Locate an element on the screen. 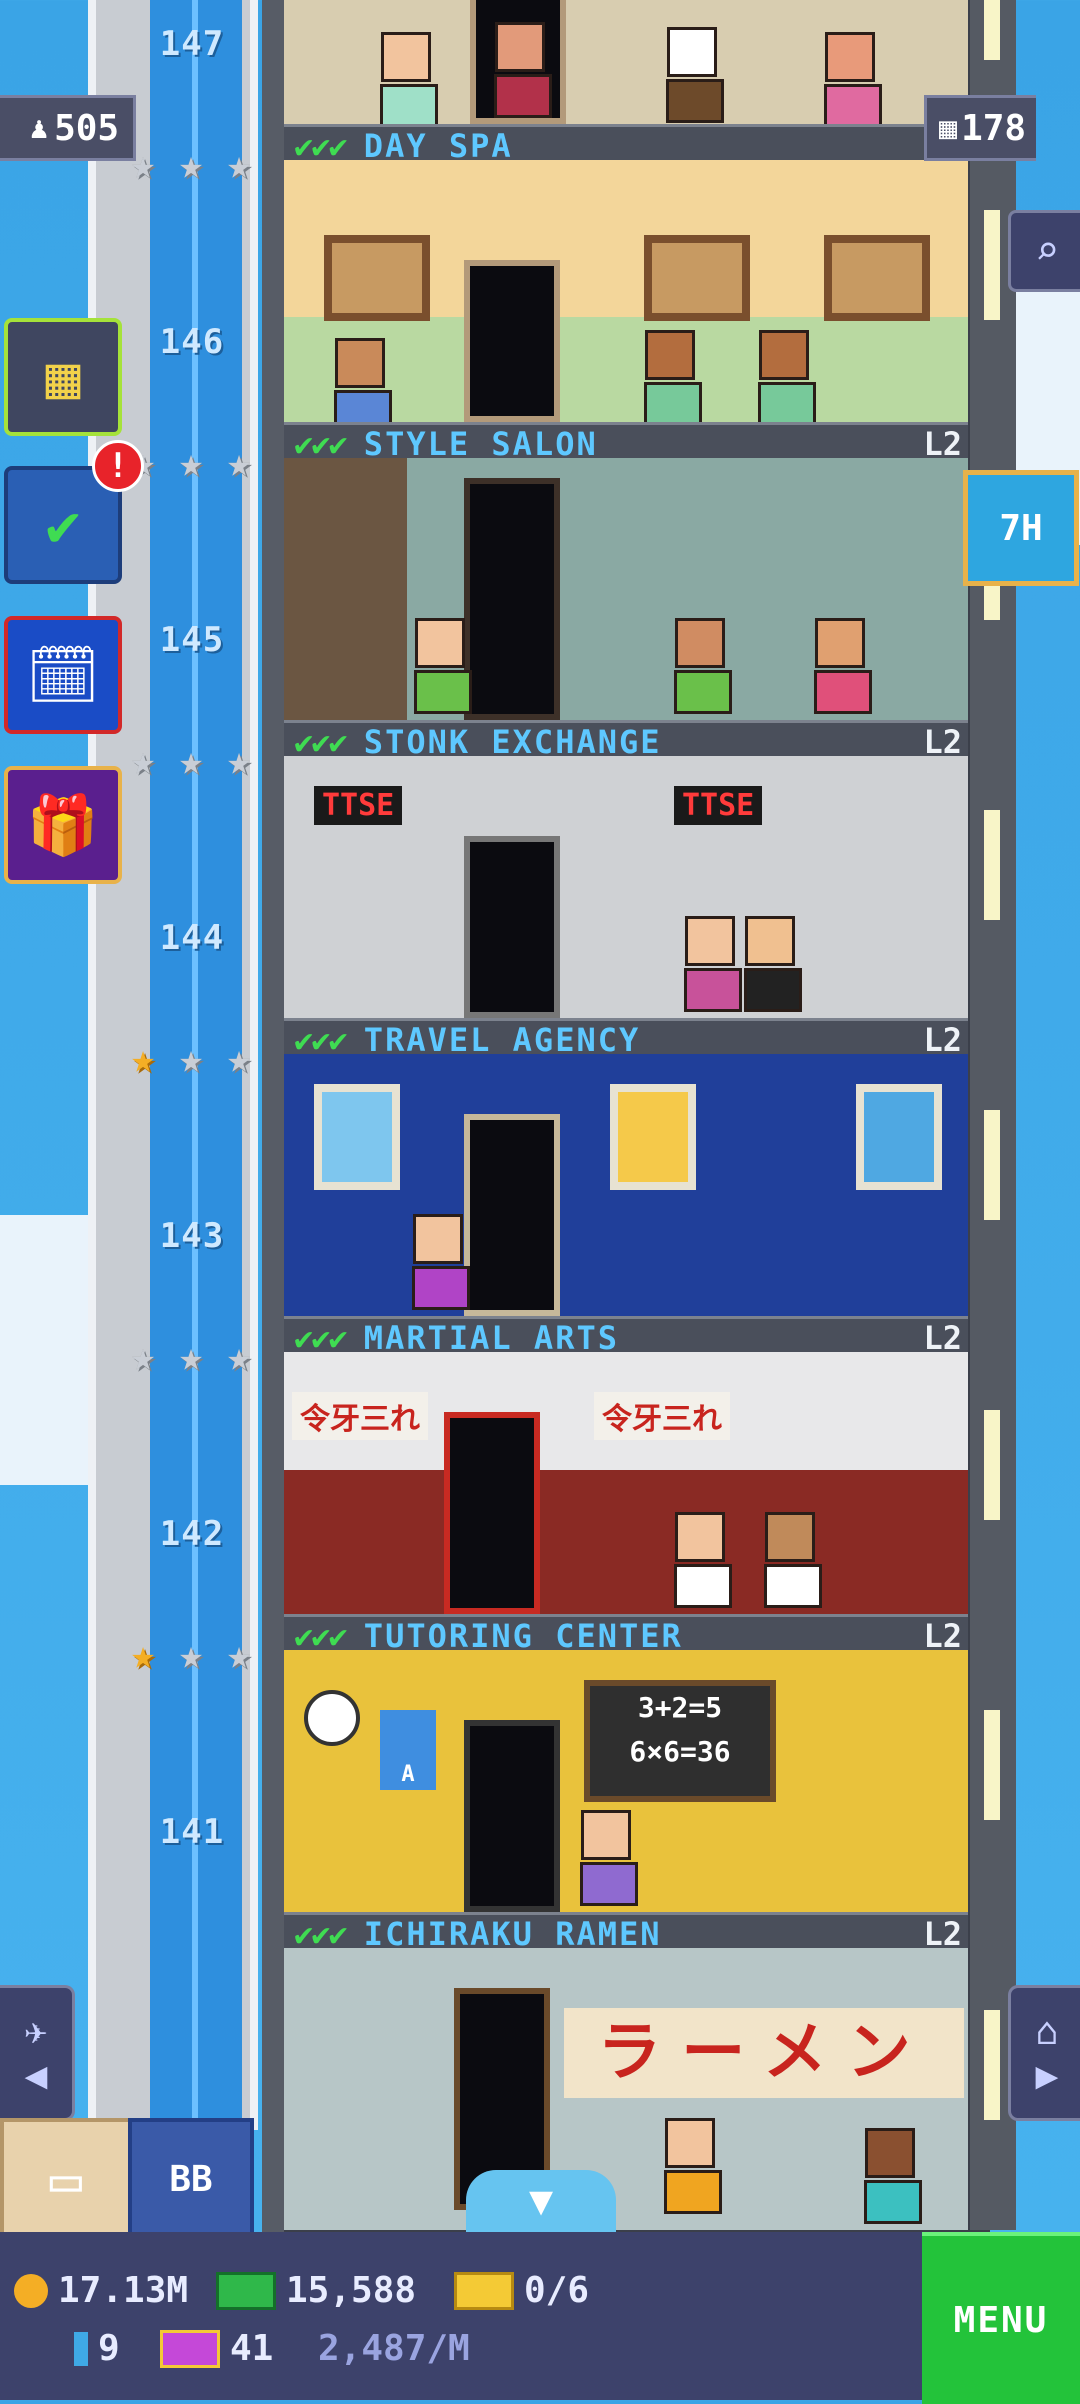 The height and width of the screenshot is (2404, 1080). elevator-prev-button: ✈ ◀ is located at coordinates (37, 2053).